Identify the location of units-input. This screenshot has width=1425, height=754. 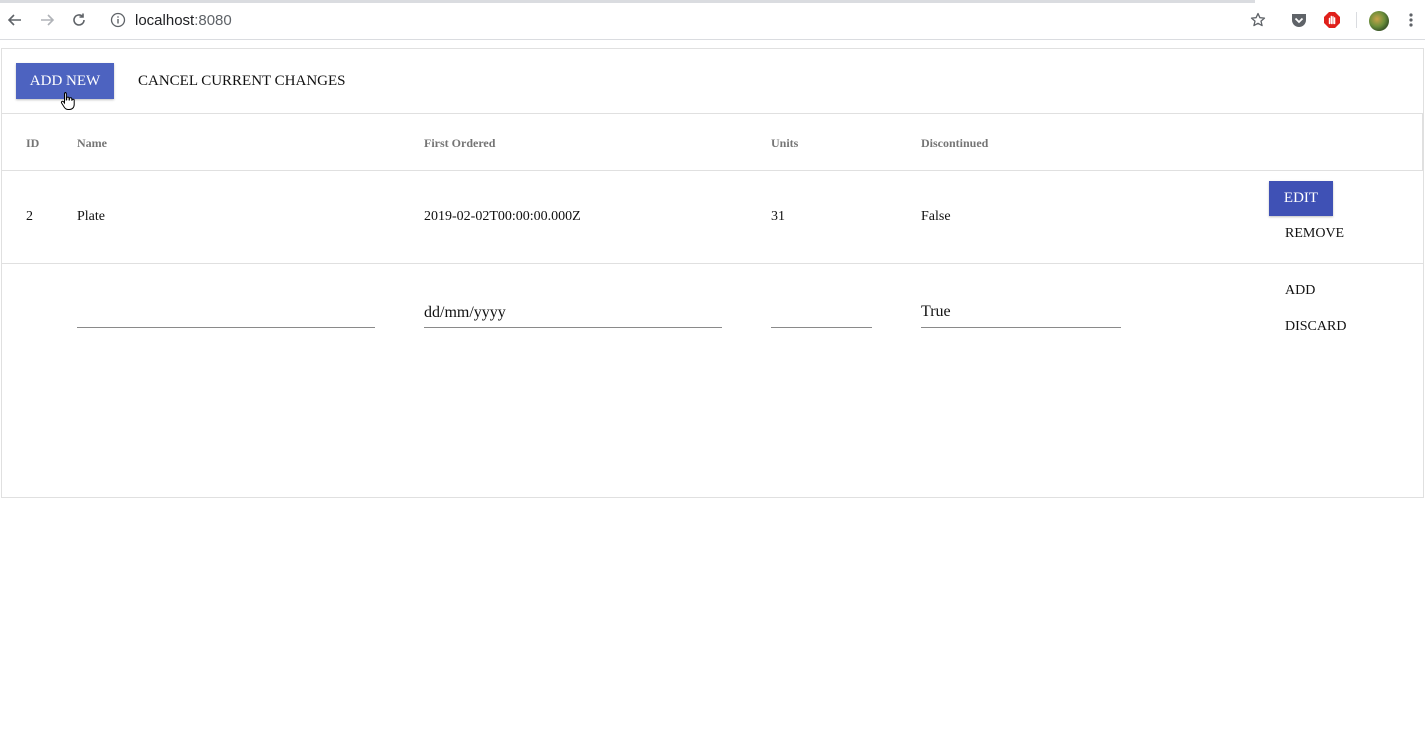
(821, 314).